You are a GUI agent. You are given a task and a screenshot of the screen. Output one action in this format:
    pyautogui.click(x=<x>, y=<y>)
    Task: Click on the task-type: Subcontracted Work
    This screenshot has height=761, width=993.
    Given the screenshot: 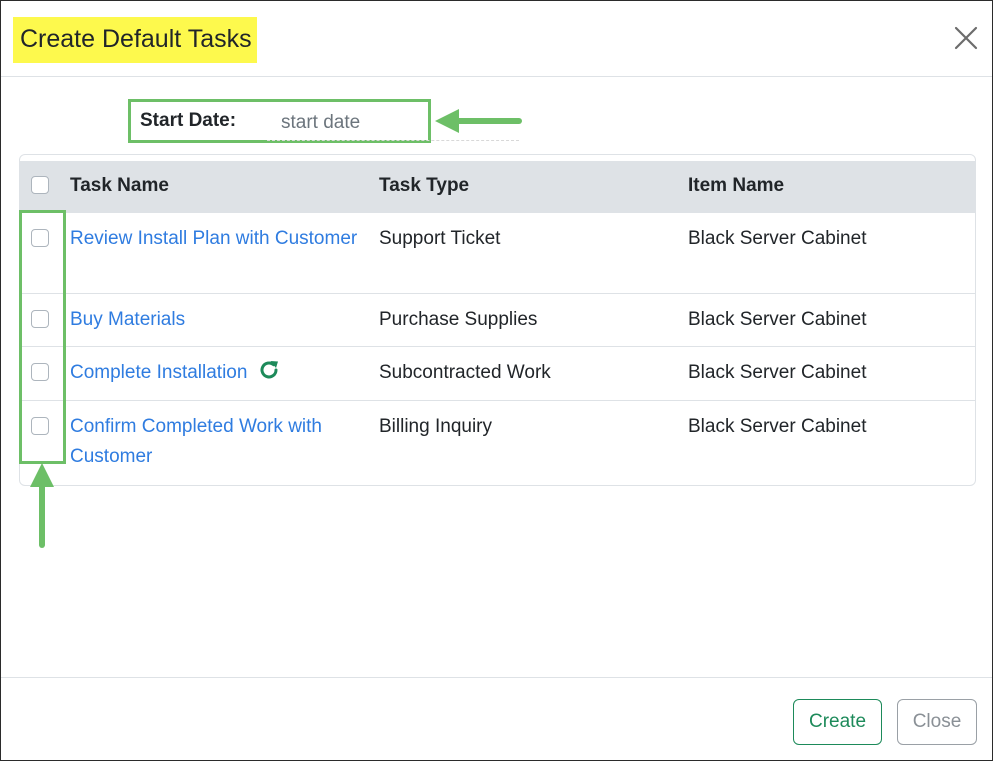 What is the action you would take?
    pyautogui.click(x=465, y=372)
    